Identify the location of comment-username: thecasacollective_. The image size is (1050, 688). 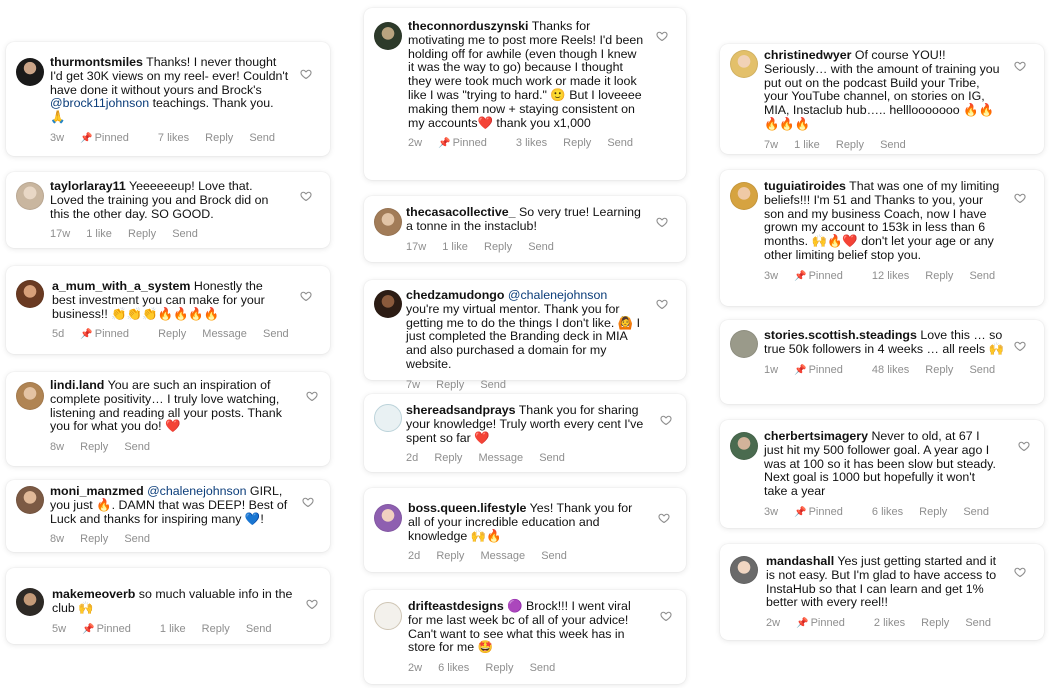
(461, 212).